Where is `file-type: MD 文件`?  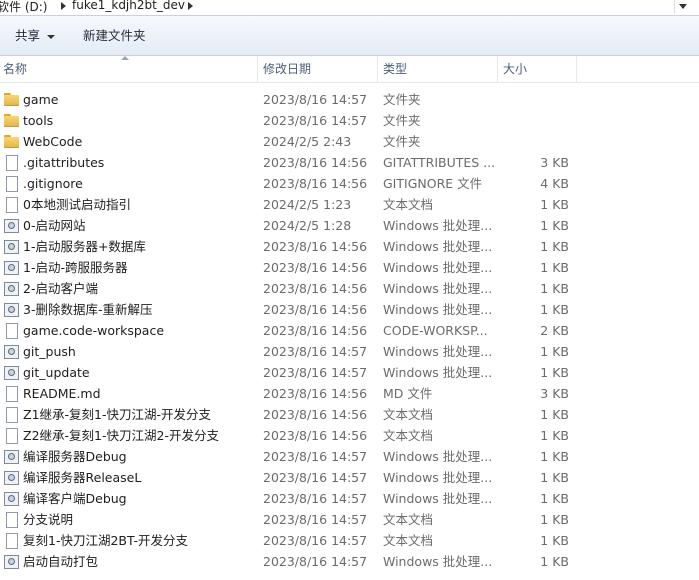 file-type: MD 文件 is located at coordinates (408, 393).